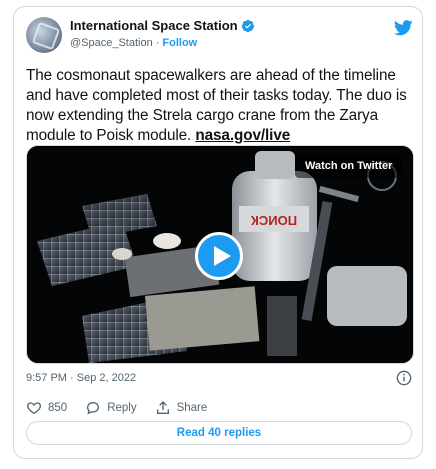  Describe the element at coordinates (154, 25) in the screenshot. I see `display-name: International Space Station` at that location.